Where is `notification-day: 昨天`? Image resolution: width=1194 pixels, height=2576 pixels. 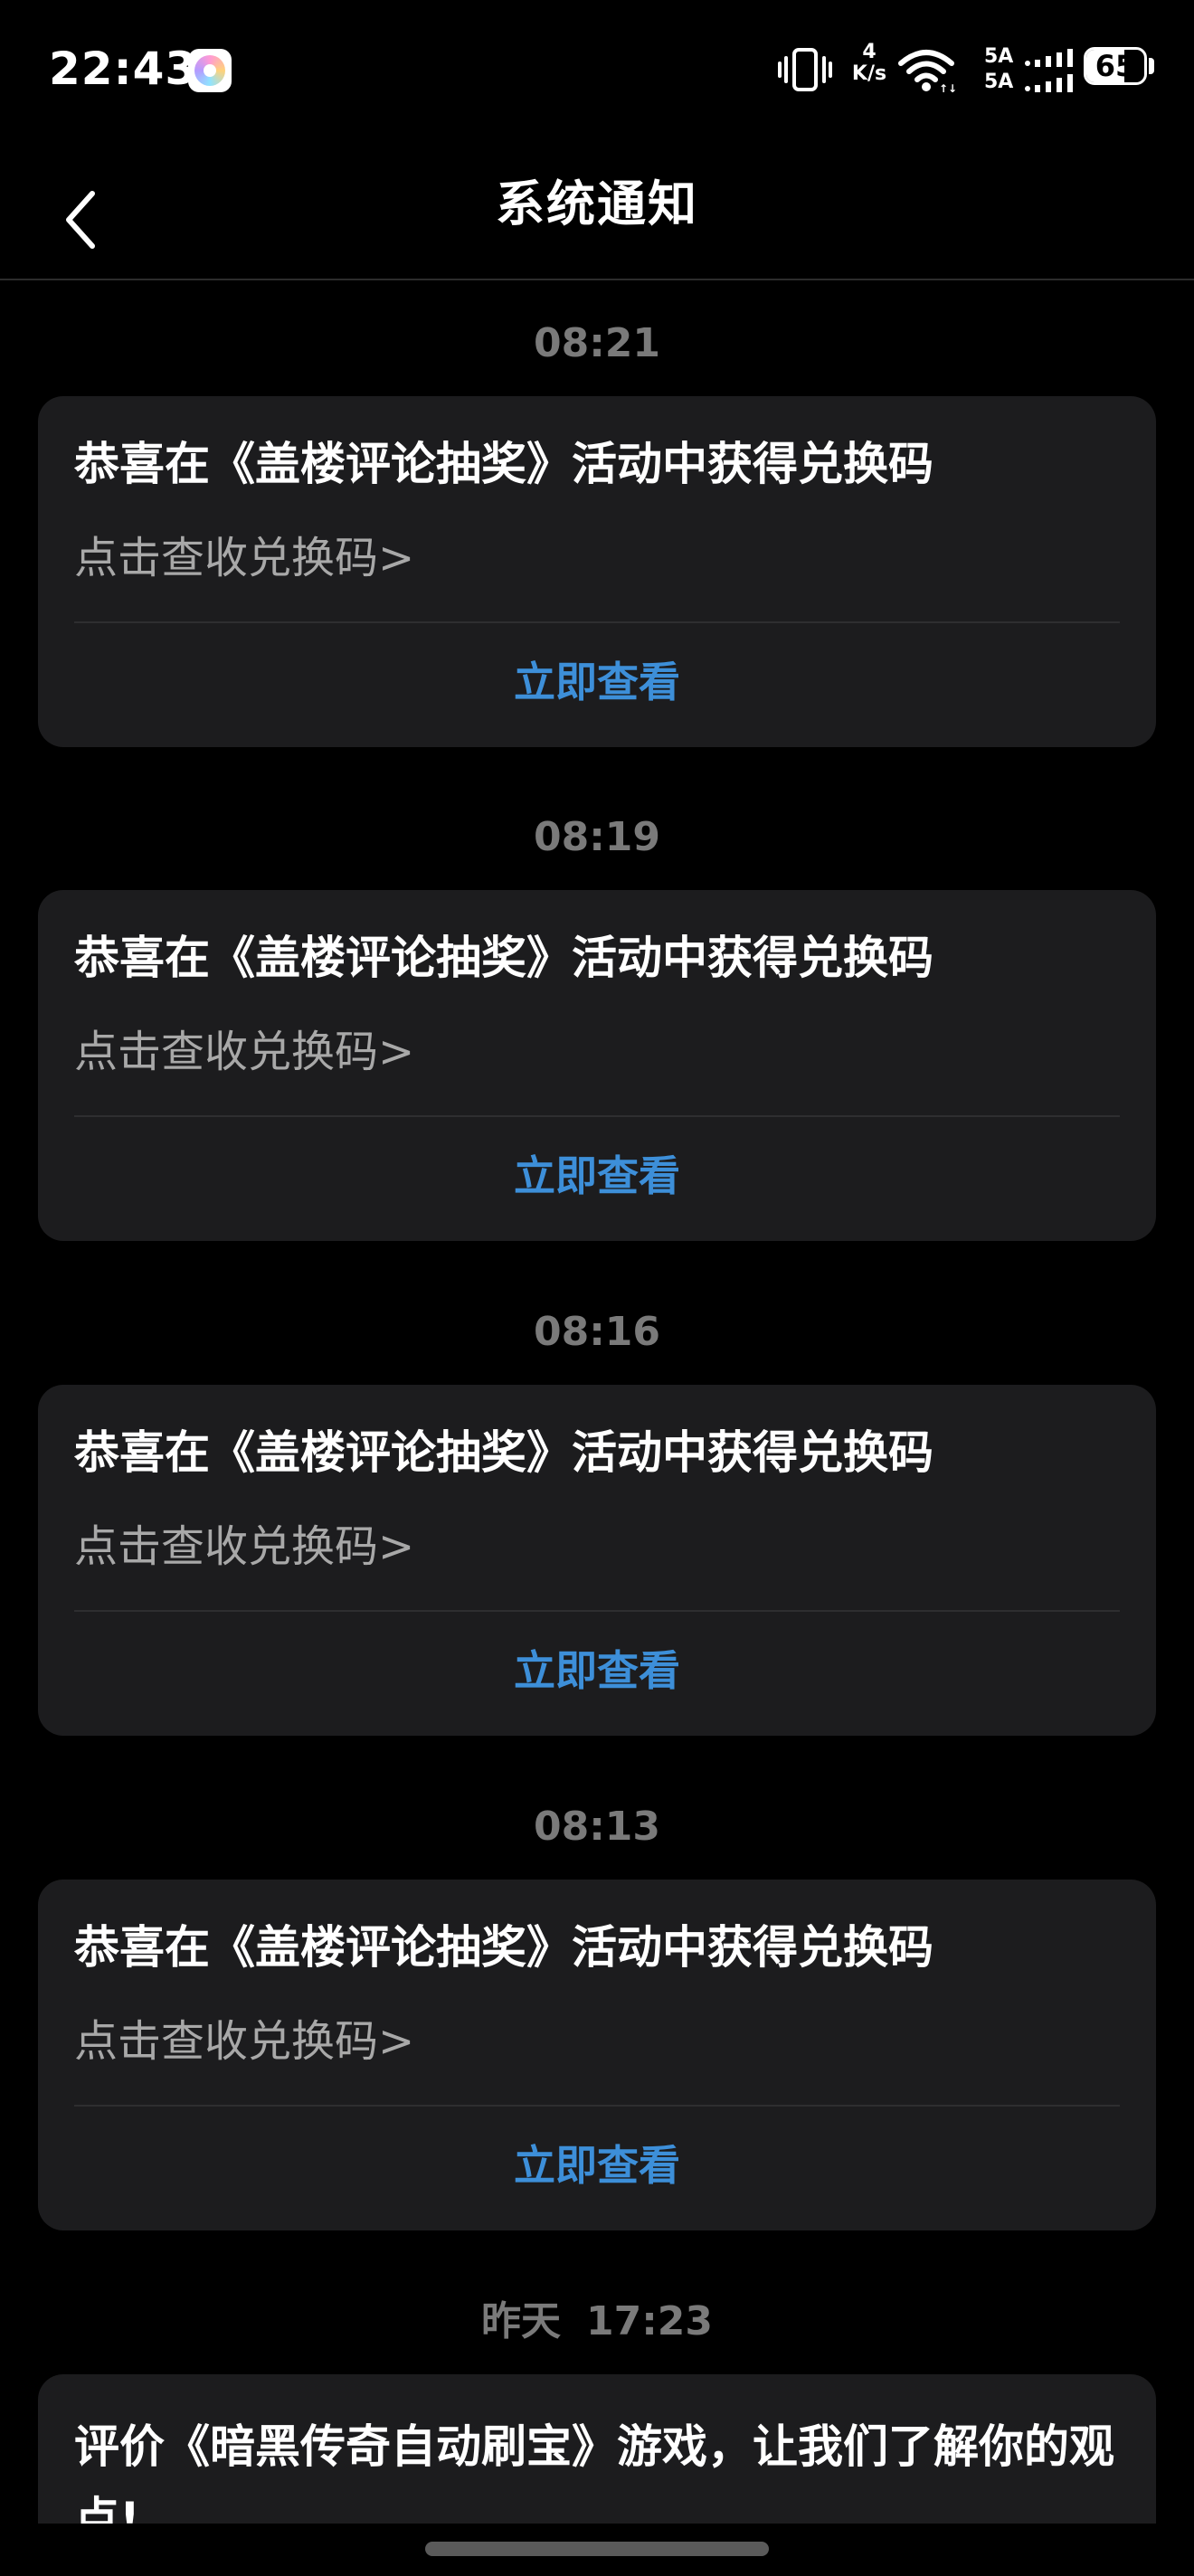 notification-day: 昨天 is located at coordinates (520, 2321).